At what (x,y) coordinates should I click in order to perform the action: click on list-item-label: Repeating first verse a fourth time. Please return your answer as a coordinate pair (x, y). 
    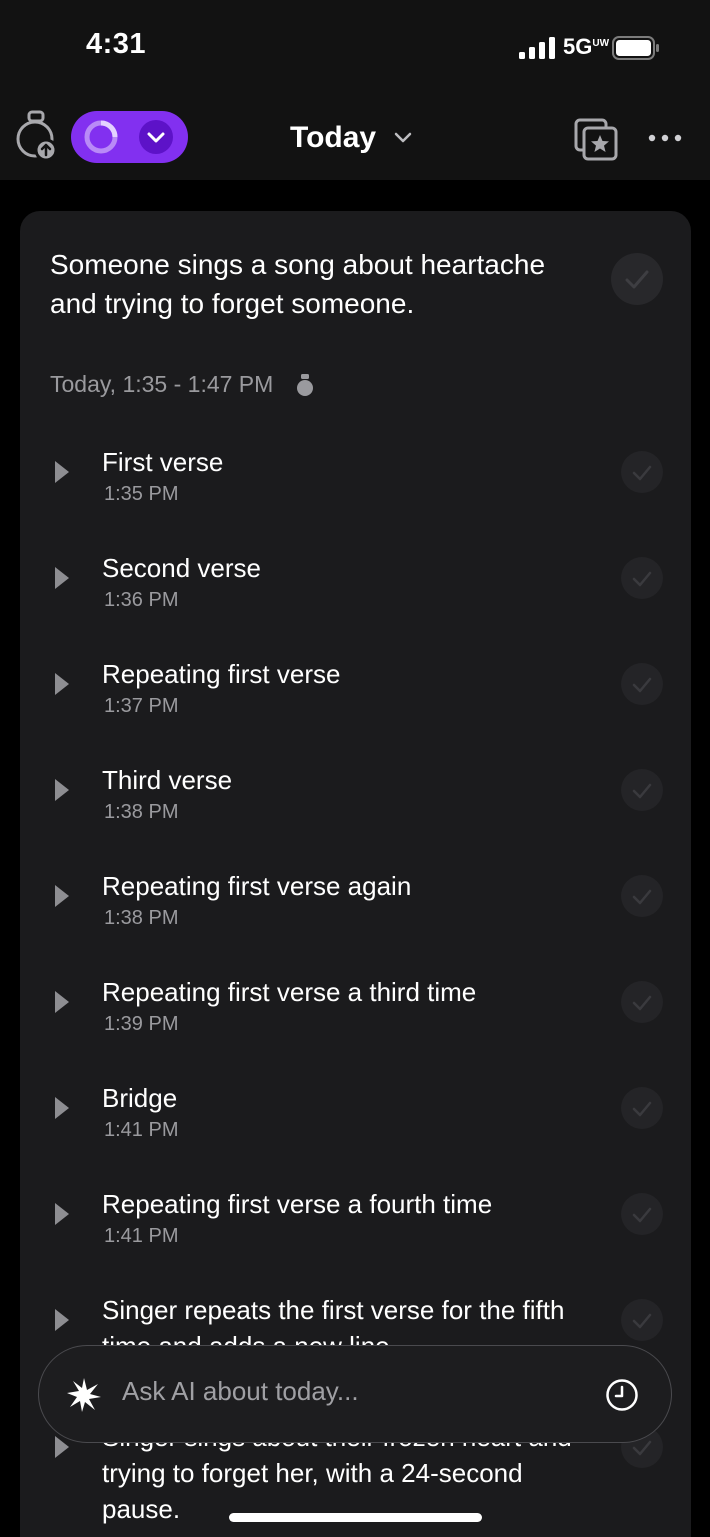
    Looking at the image, I should click on (297, 1204).